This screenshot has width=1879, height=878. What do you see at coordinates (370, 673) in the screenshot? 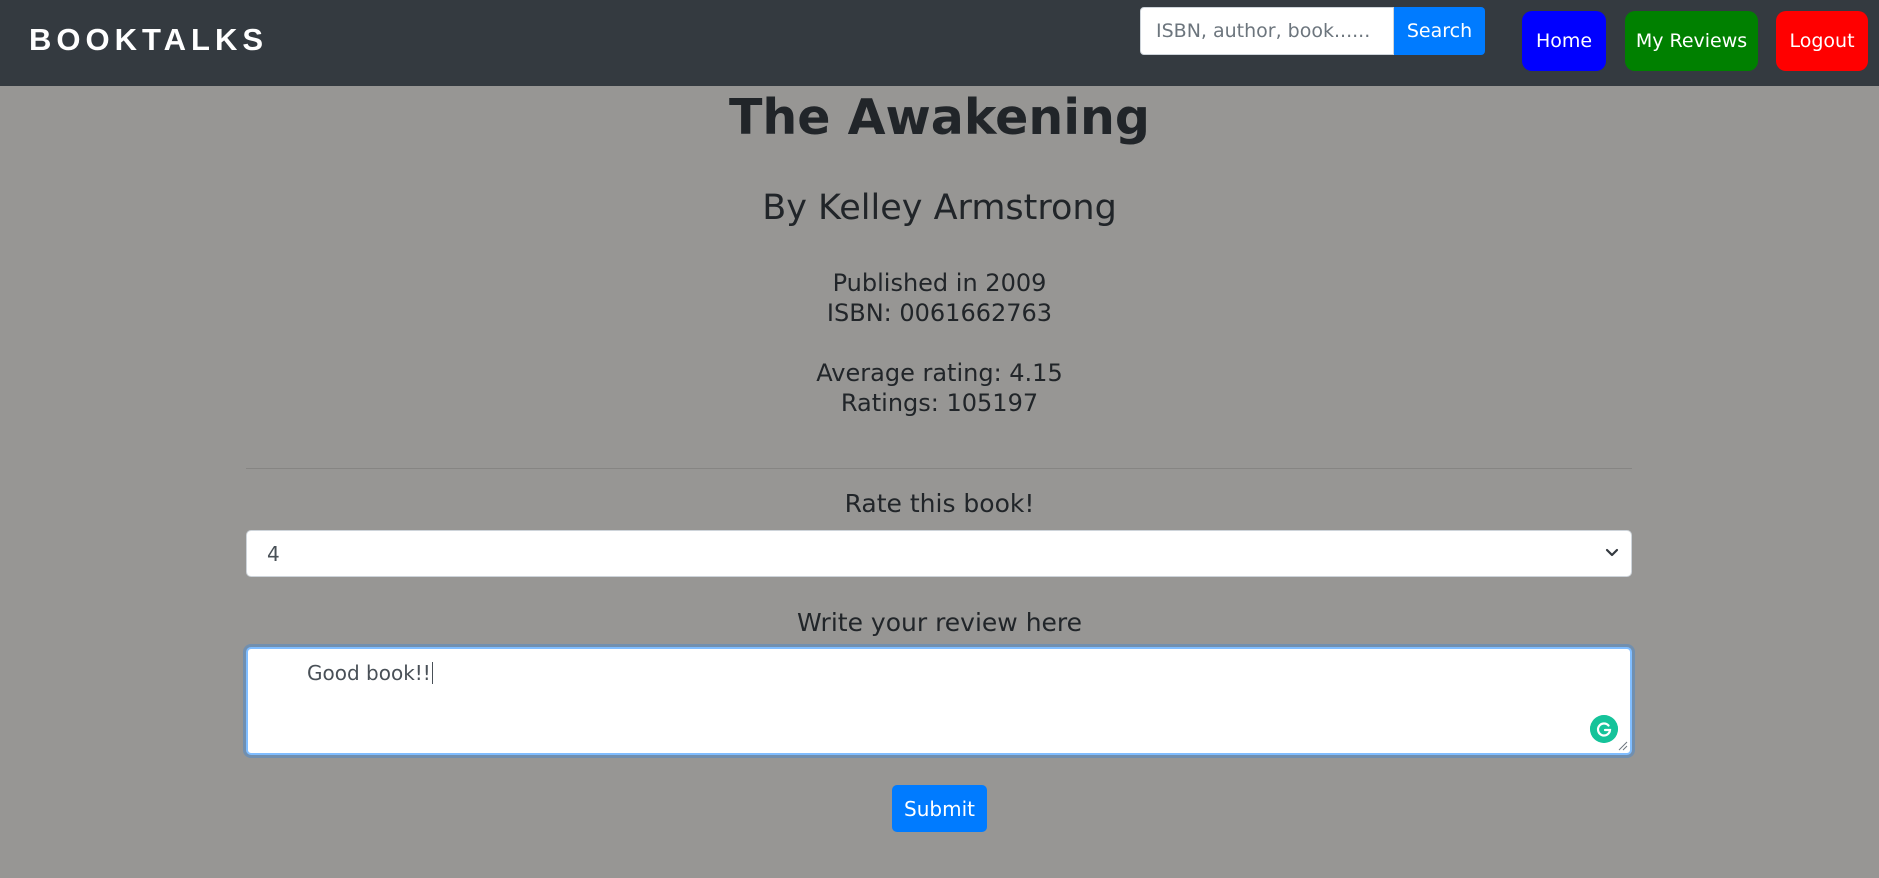
I see `review-text: Good book!!` at bounding box center [370, 673].